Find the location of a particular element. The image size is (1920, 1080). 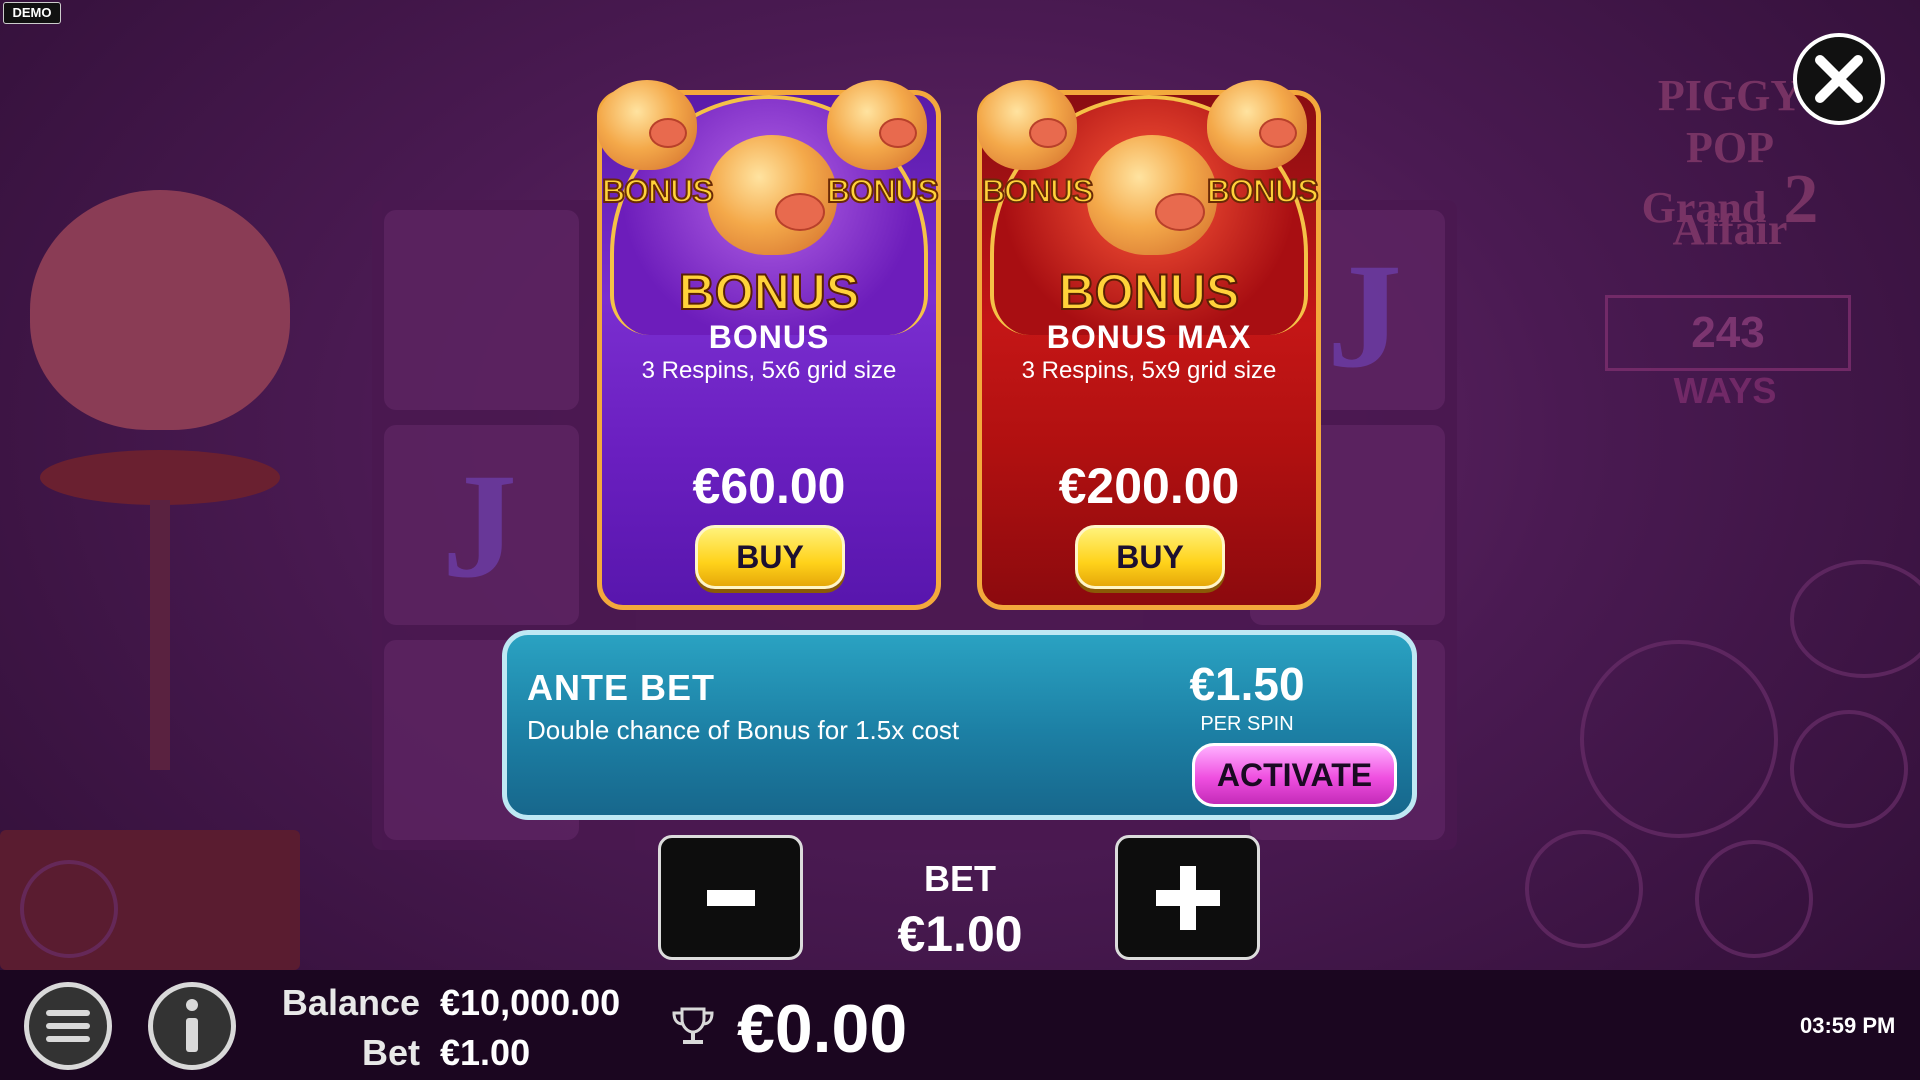

bonus-card-price: €60.00 is located at coordinates (769, 486).